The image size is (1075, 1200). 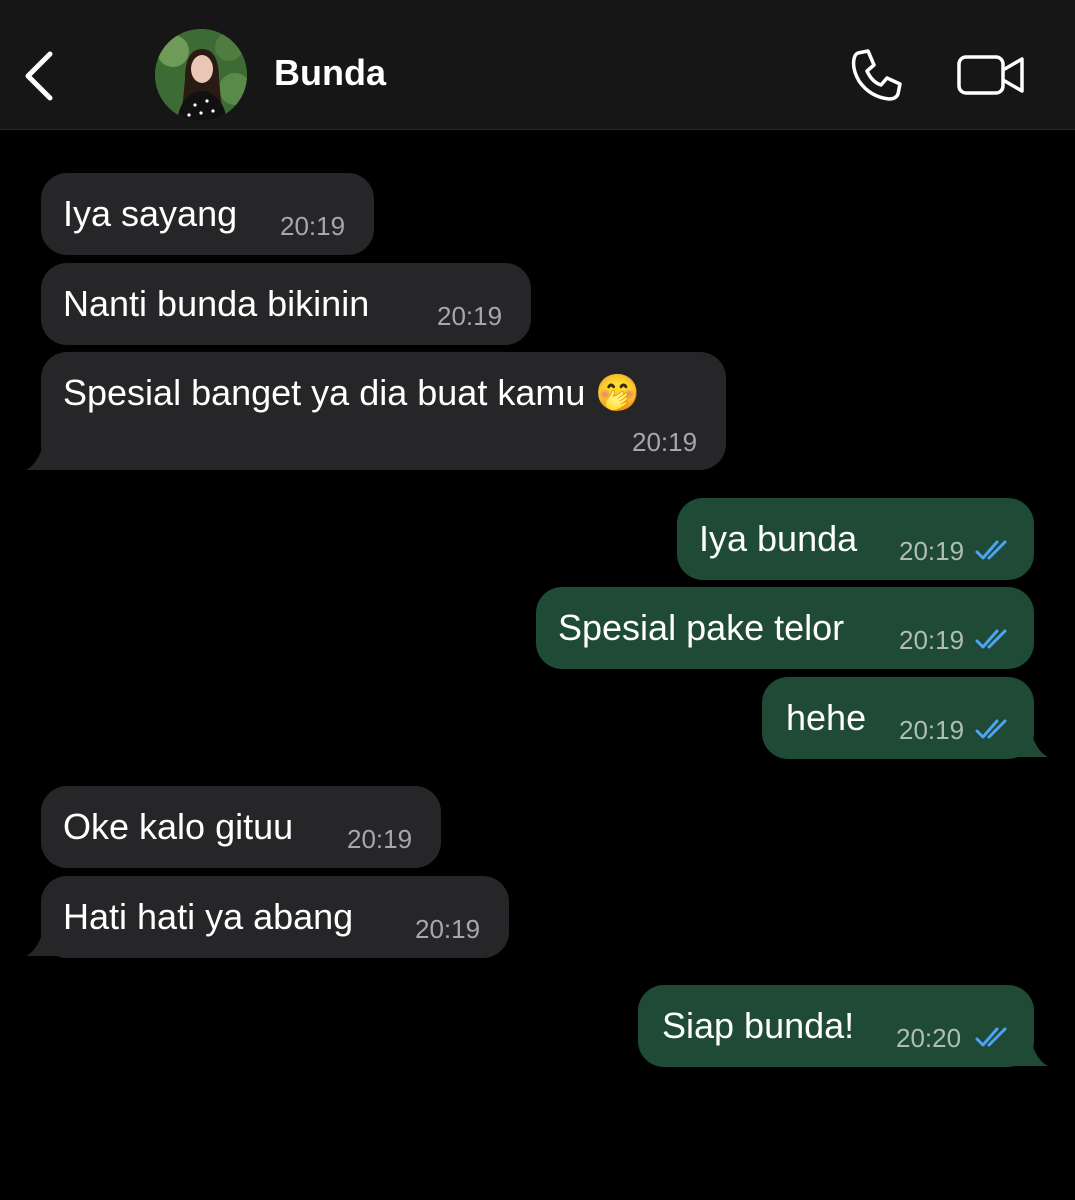 I want to click on message-text: Iya sayang, so click(x=150, y=213).